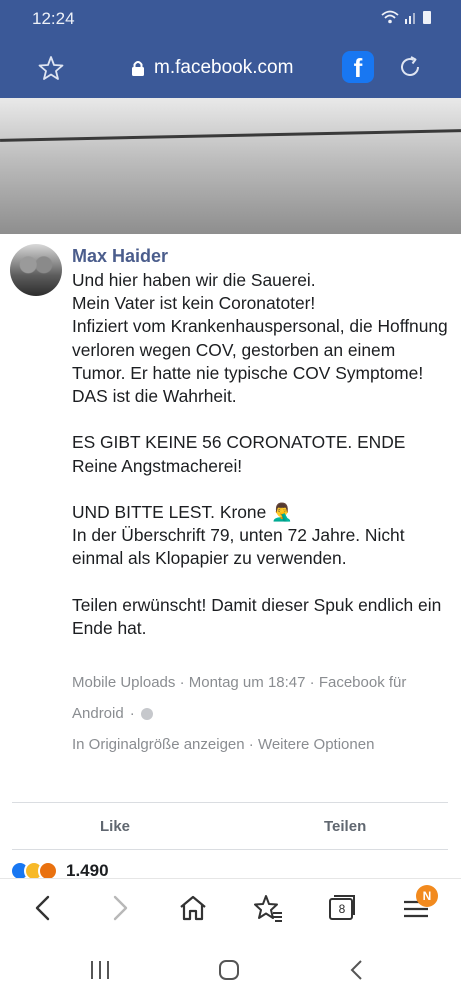  I want to click on divider, so click(230, 849).